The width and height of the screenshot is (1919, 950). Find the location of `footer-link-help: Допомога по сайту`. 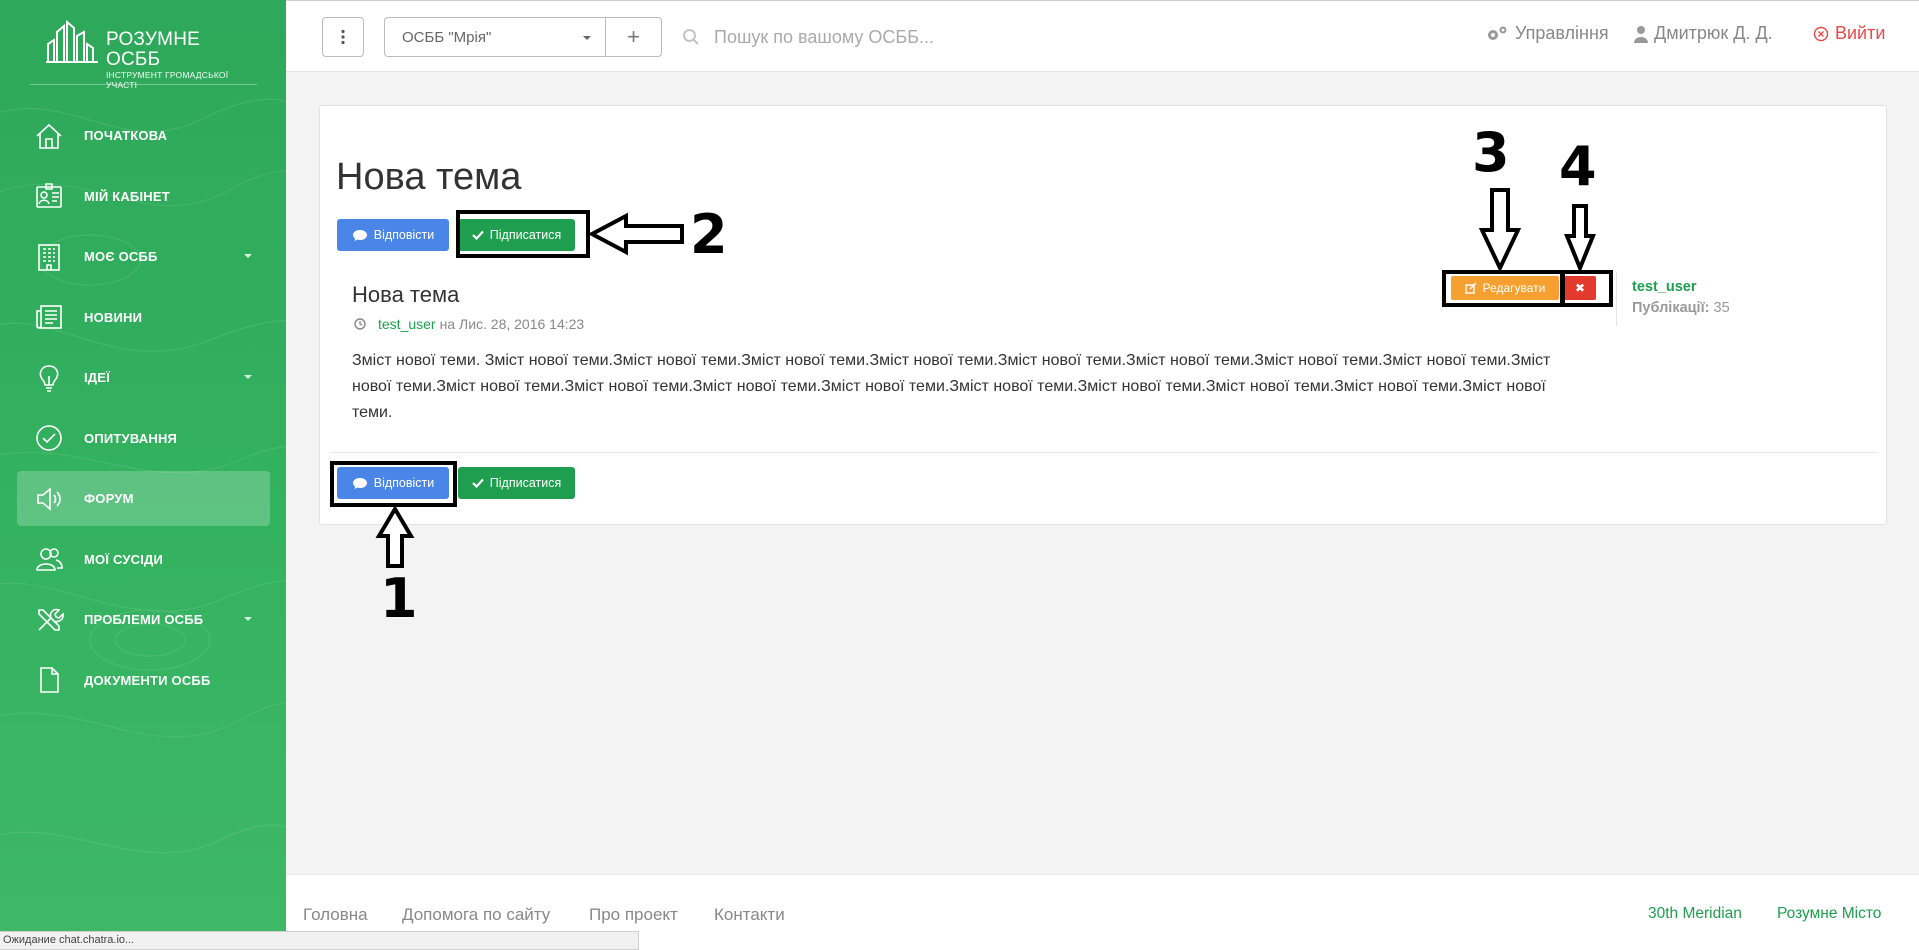

footer-link-help: Допомога по сайту is located at coordinates (476, 915).